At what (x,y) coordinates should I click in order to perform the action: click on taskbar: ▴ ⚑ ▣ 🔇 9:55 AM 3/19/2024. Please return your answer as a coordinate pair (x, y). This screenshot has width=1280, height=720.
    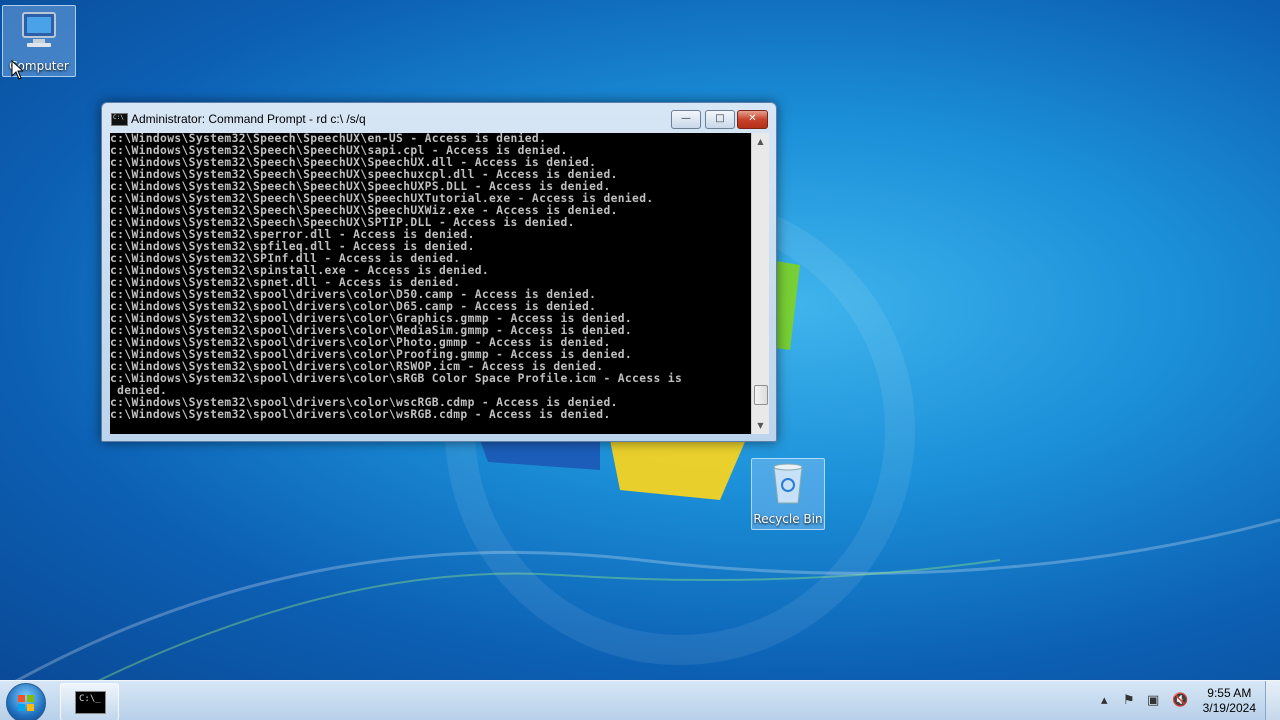
    Looking at the image, I should click on (640, 700).